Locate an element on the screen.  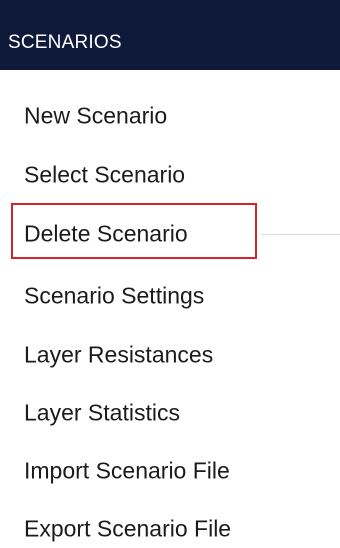
menu-item-label: Export Scenario File is located at coordinates (128, 528).